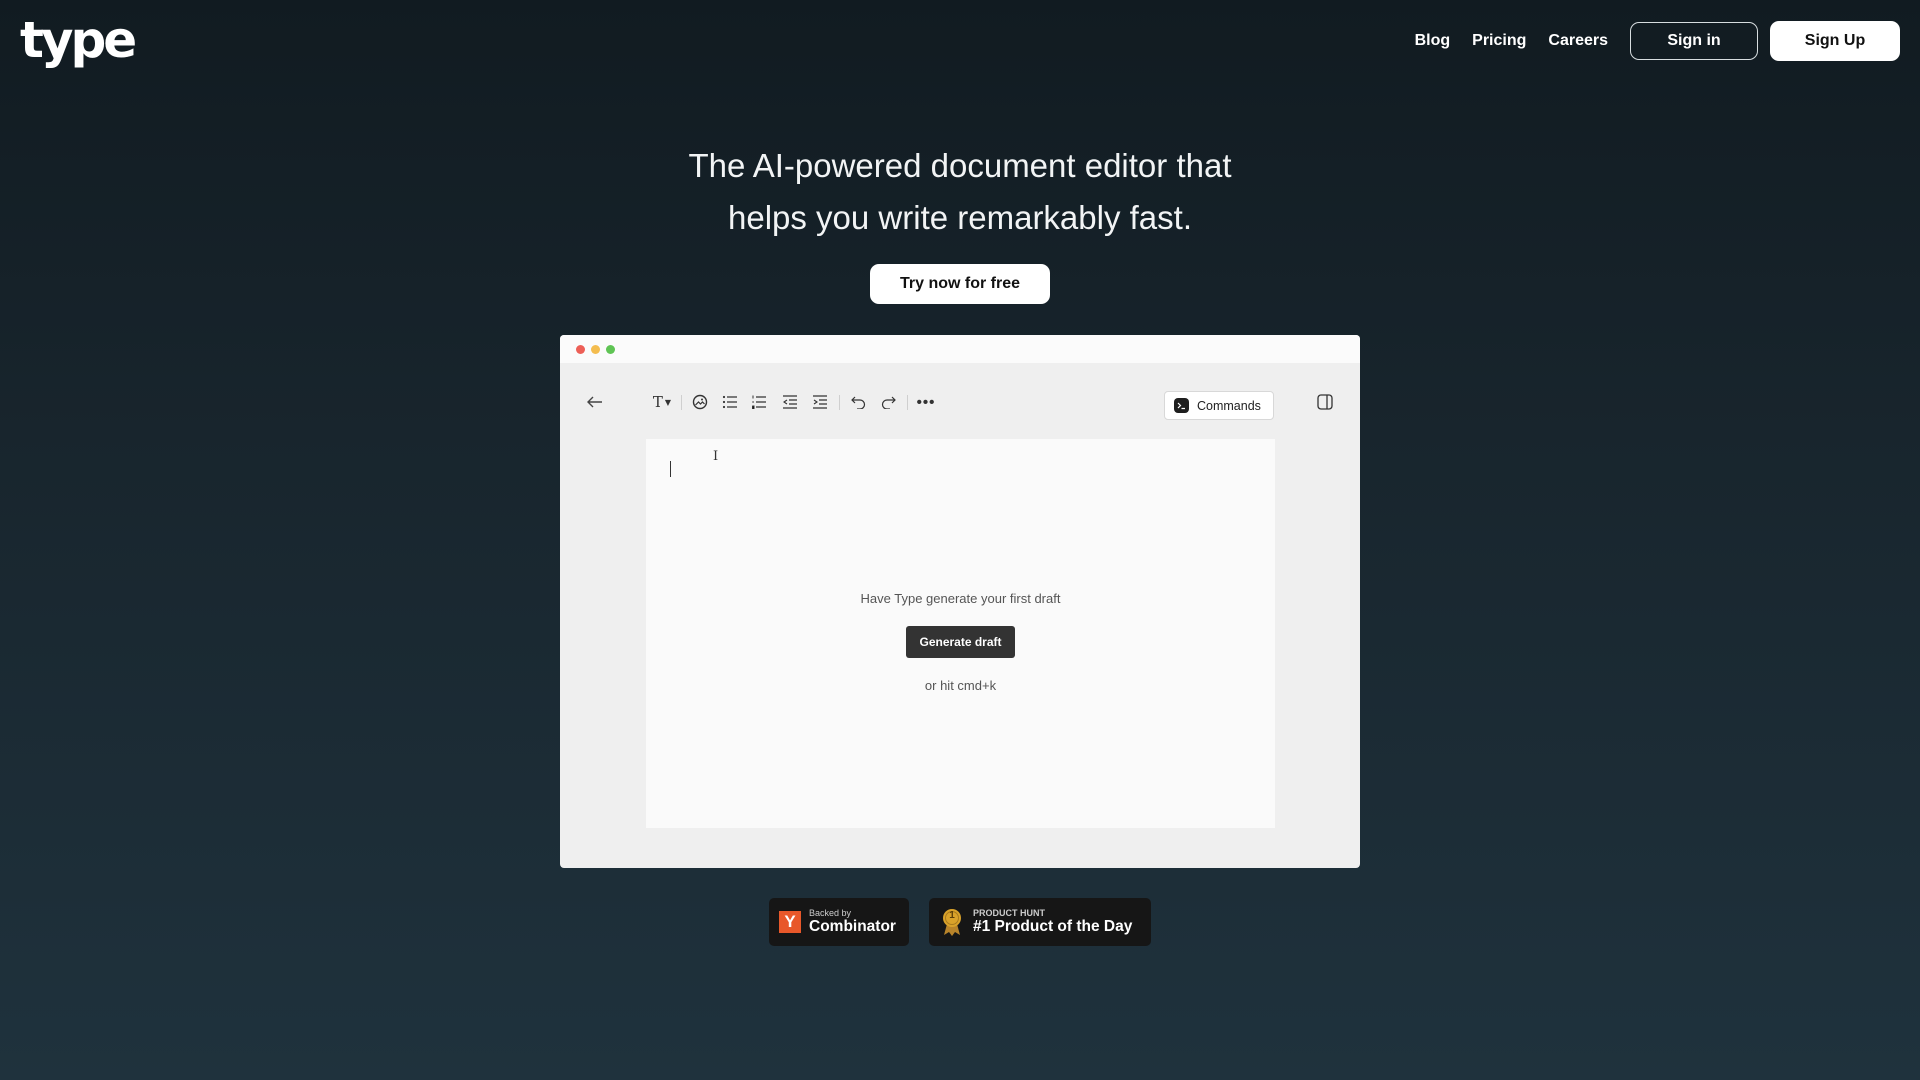  What do you see at coordinates (1181, 405) in the screenshot?
I see `terminal-icon` at bounding box center [1181, 405].